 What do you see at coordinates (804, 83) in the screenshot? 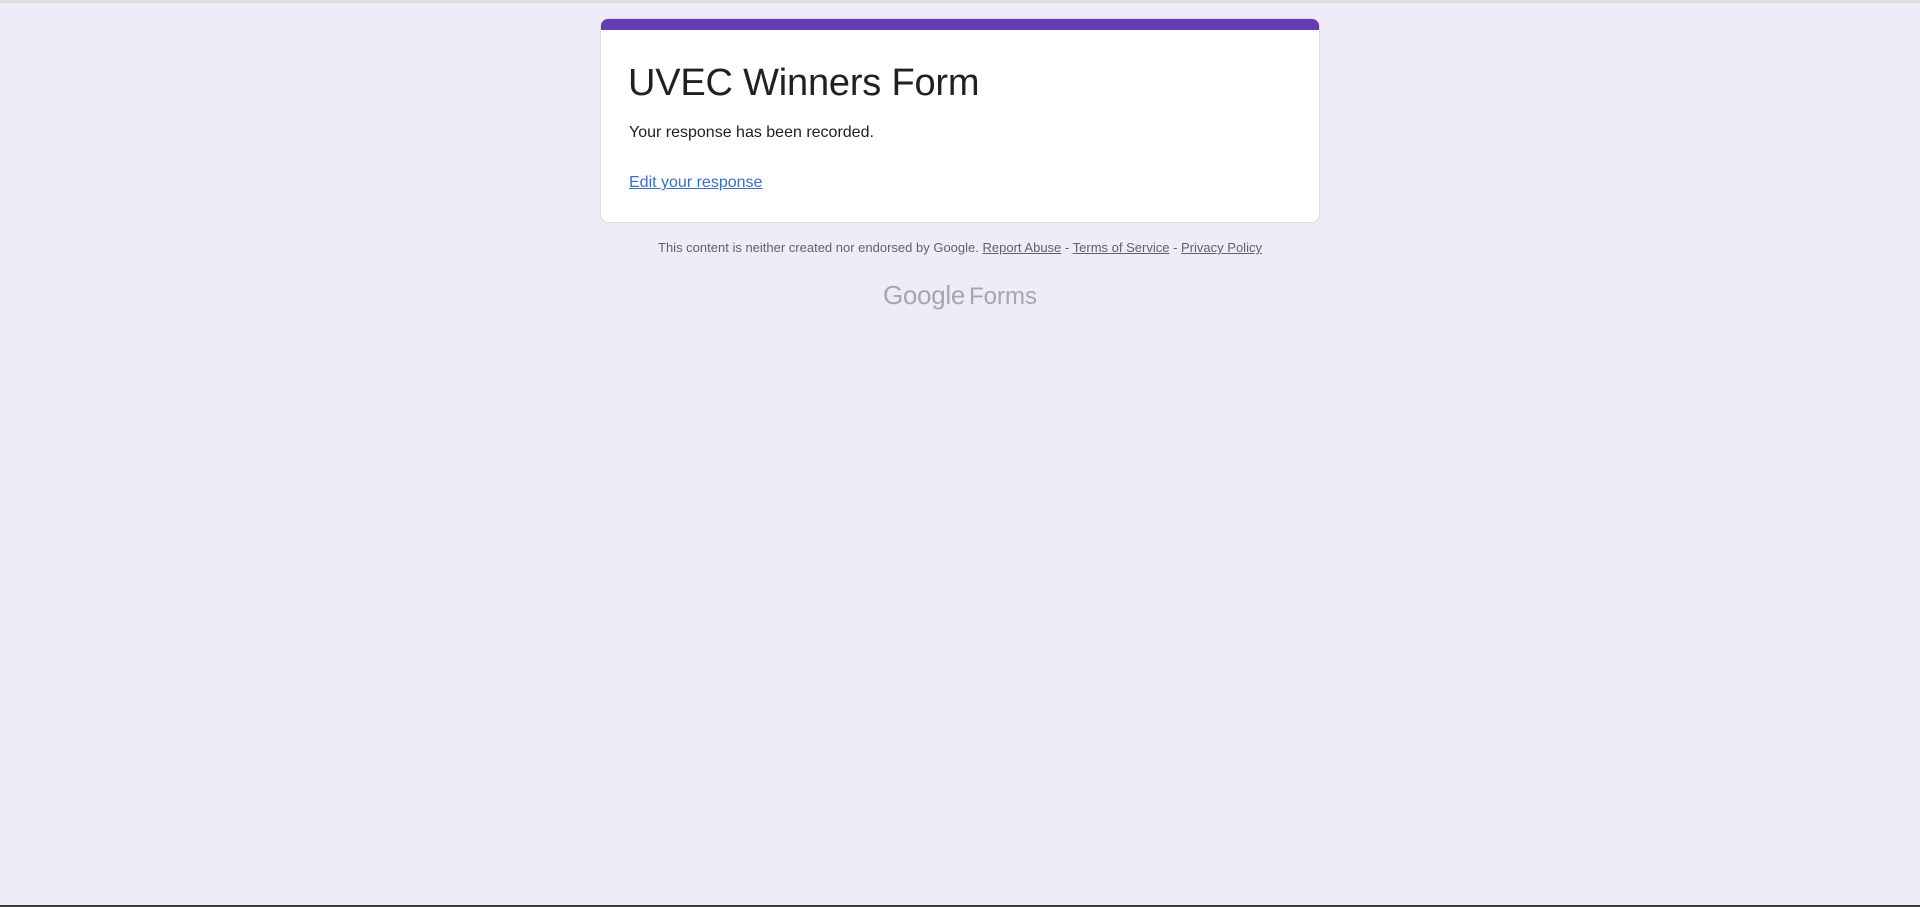
I see `form-title: UVEC Winners Form` at bounding box center [804, 83].